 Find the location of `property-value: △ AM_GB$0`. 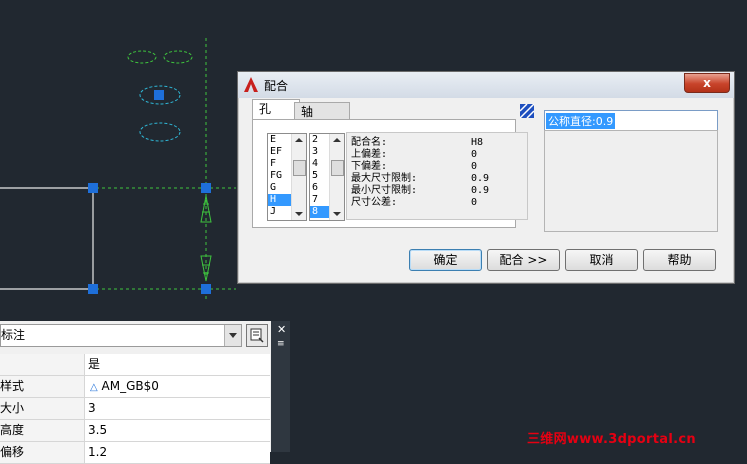

property-value: △ AM_GB$0 is located at coordinates (124, 387).